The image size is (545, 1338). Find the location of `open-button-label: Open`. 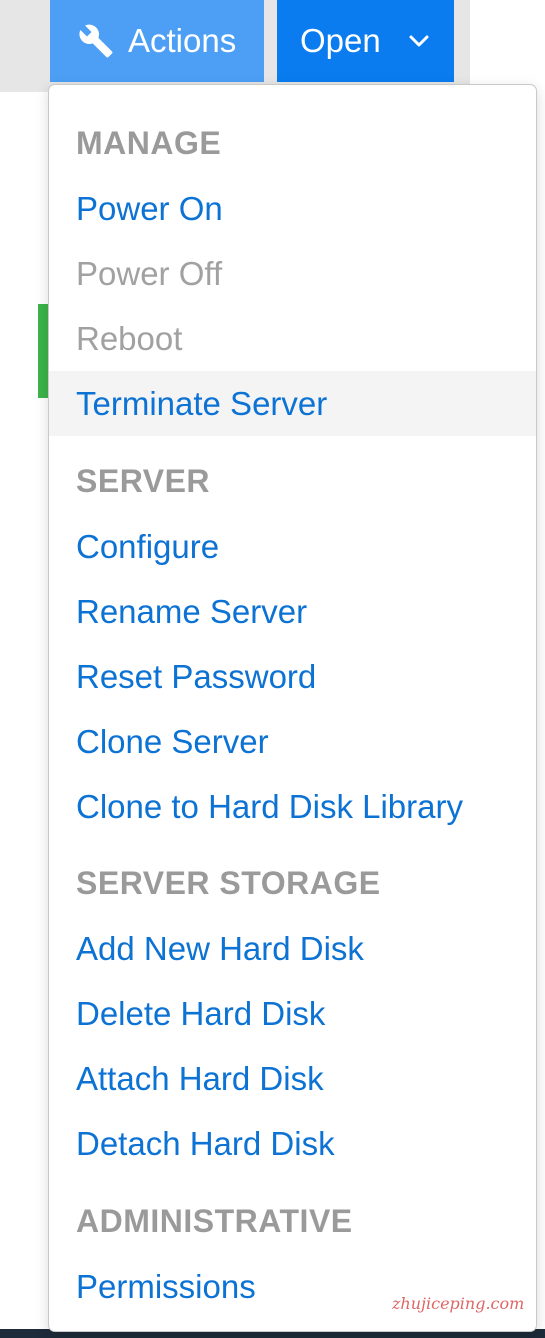

open-button-label: Open is located at coordinates (340, 40).